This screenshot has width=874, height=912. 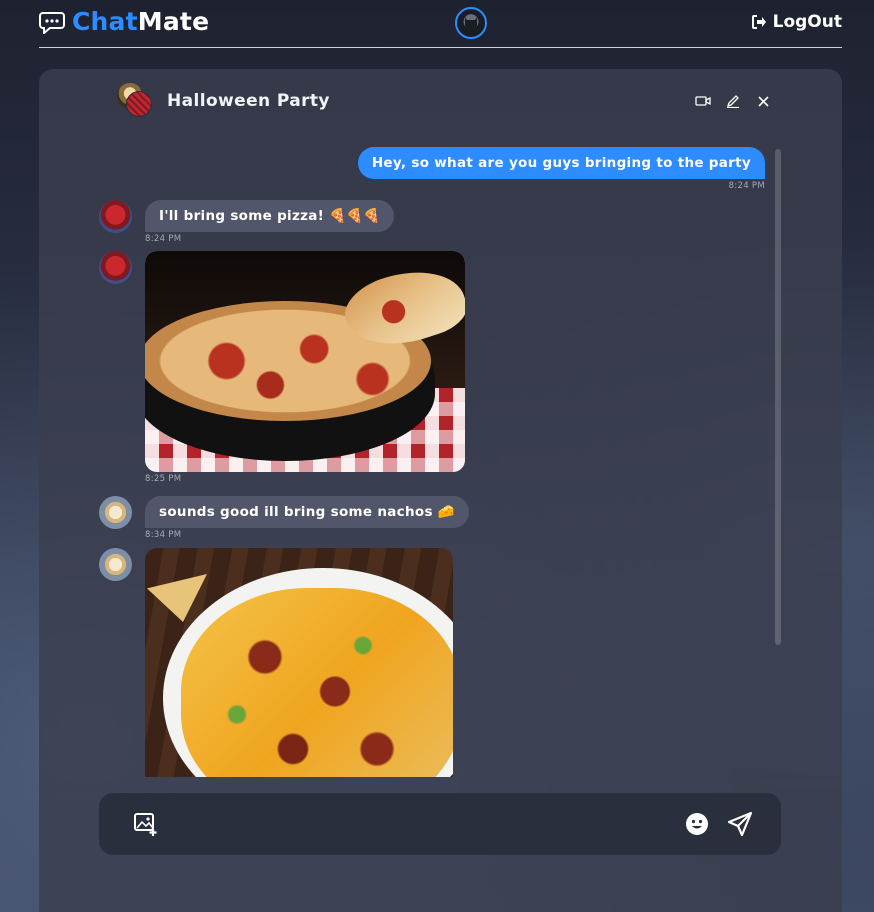 What do you see at coordinates (758, 22) in the screenshot?
I see `logout-icon` at bounding box center [758, 22].